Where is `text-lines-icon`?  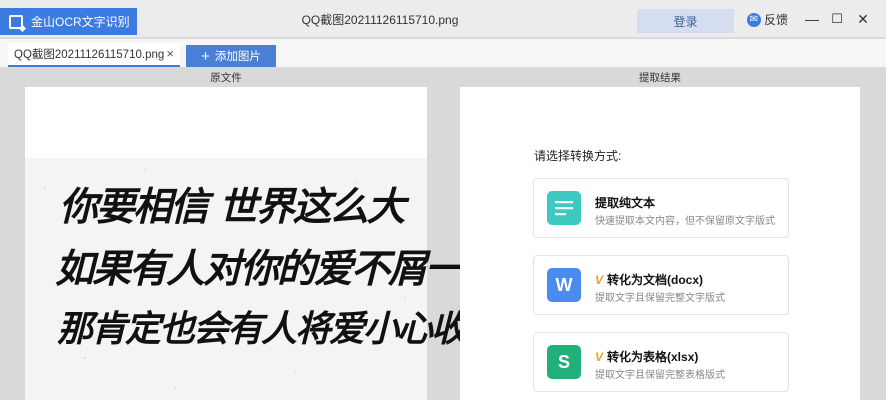 text-lines-icon is located at coordinates (564, 208).